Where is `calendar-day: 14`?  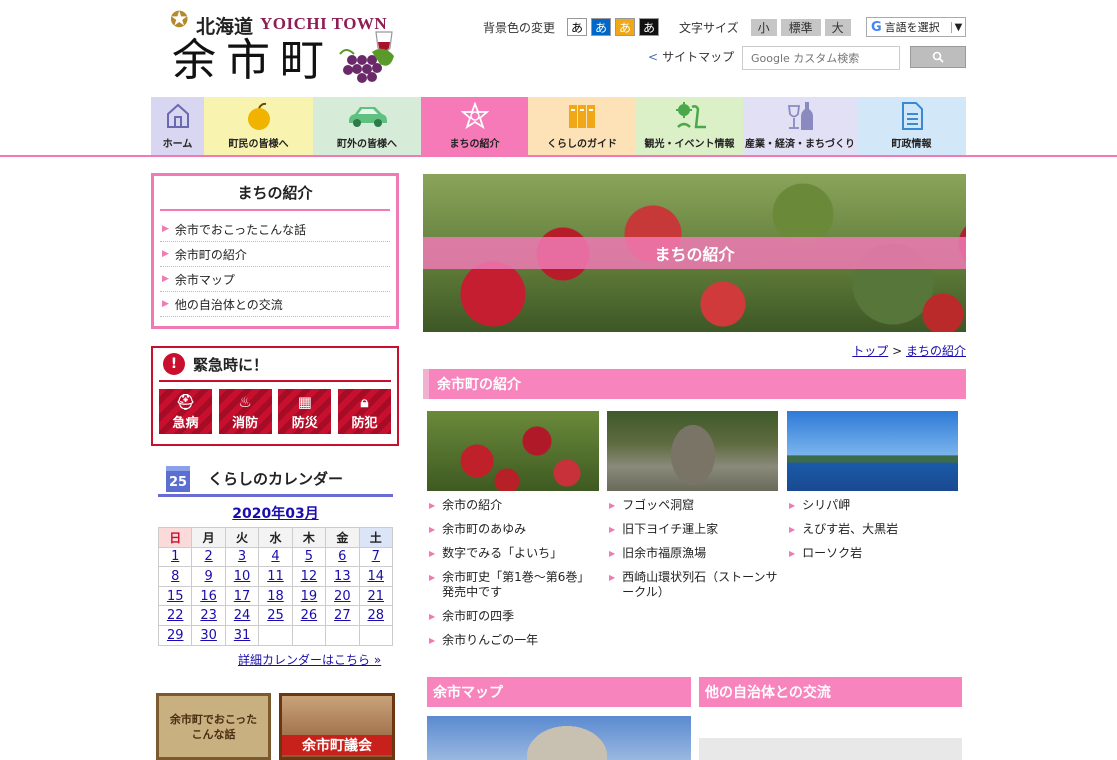
calendar-day: 14 is located at coordinates (376, 576).